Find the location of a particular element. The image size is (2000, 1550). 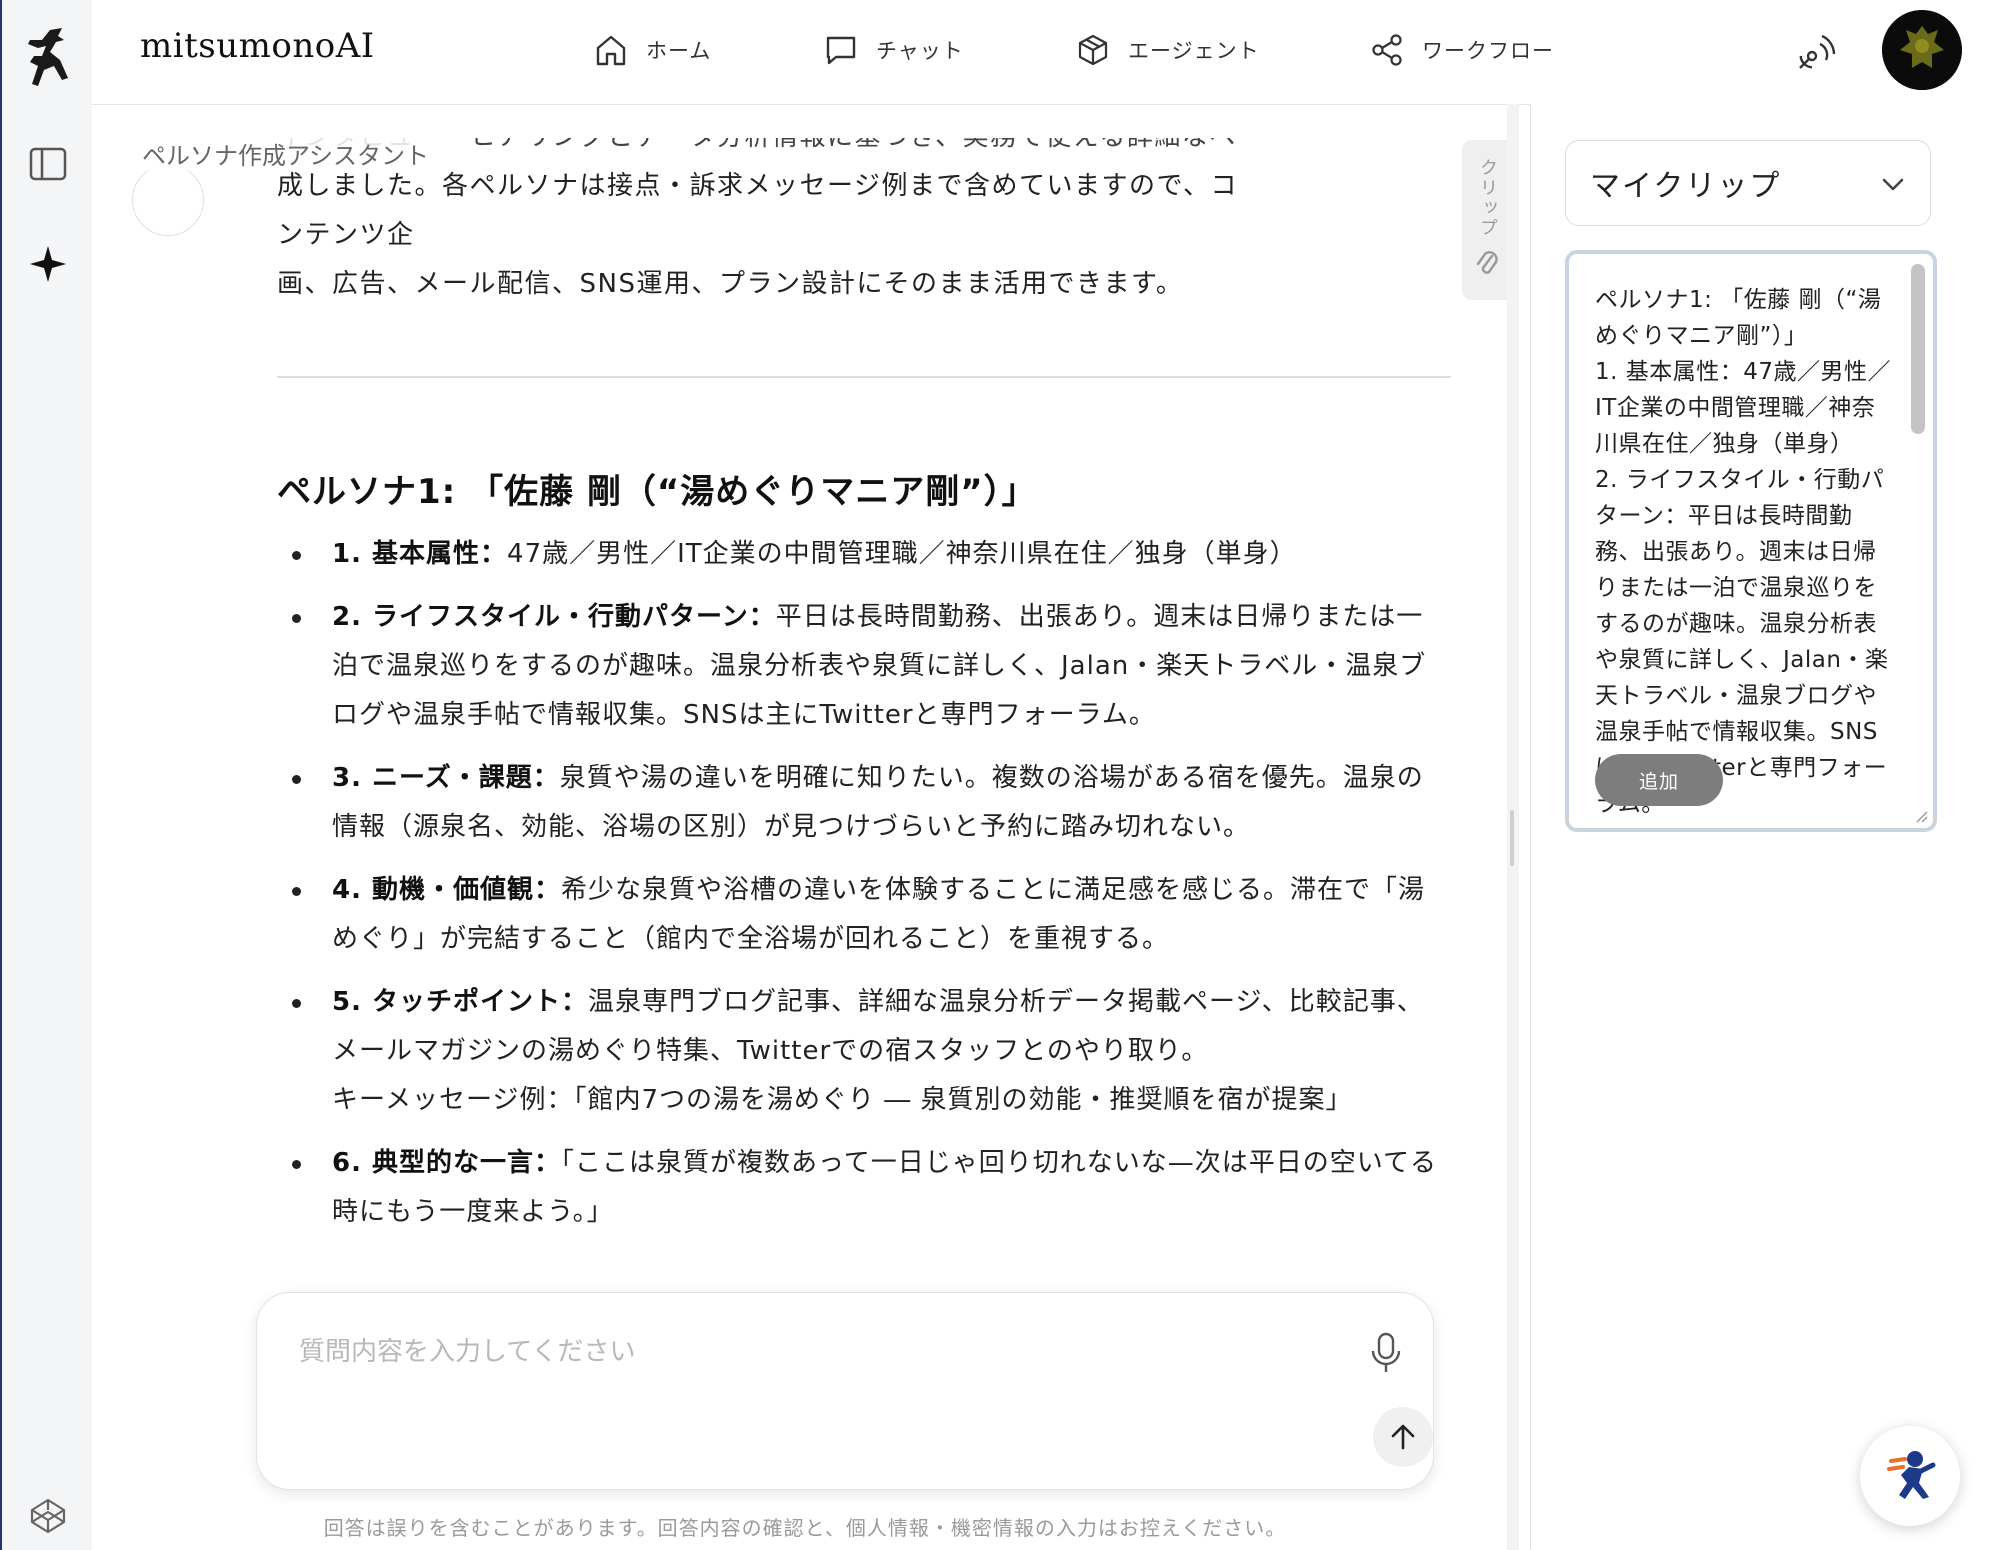

nav-chat: チャット is located at coordinates (894, 50).